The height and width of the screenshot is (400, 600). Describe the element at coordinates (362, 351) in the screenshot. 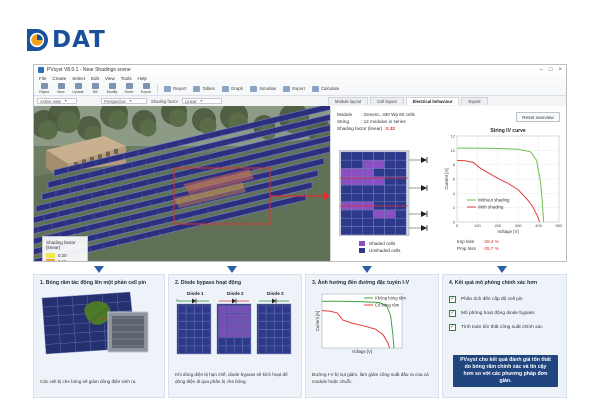

I see `x-axis-label: Voltage [V]` at that location.